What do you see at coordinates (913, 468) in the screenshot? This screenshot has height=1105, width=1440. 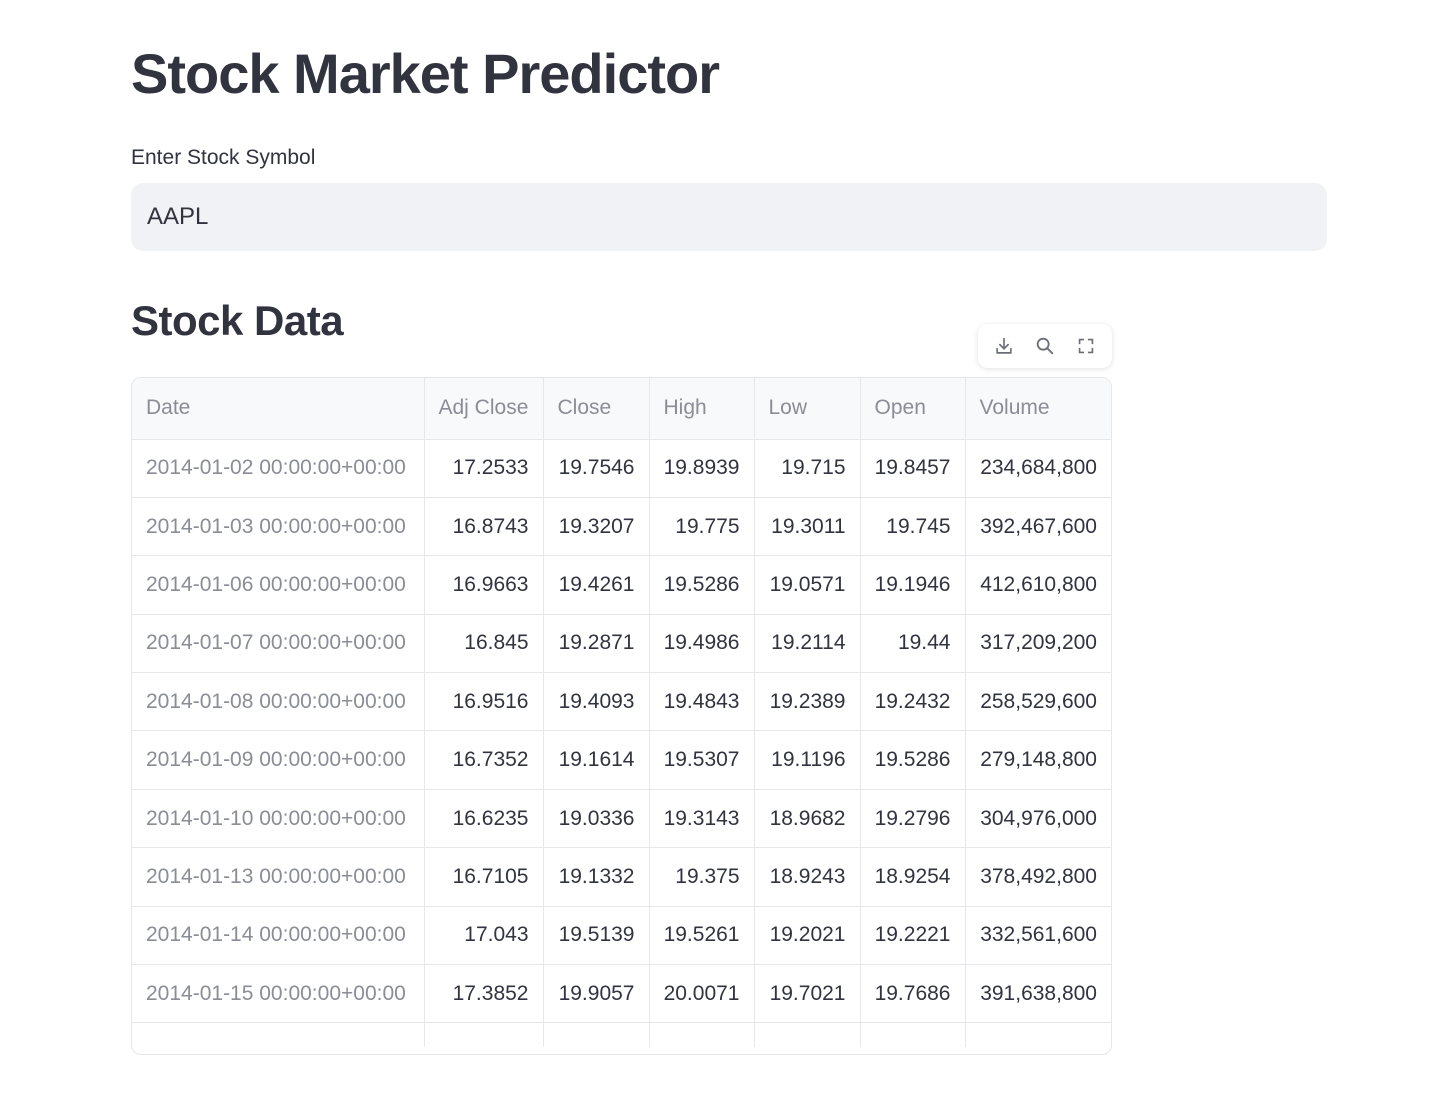 I see `open-cell: 19.8457` at bounding box center [913, 468].